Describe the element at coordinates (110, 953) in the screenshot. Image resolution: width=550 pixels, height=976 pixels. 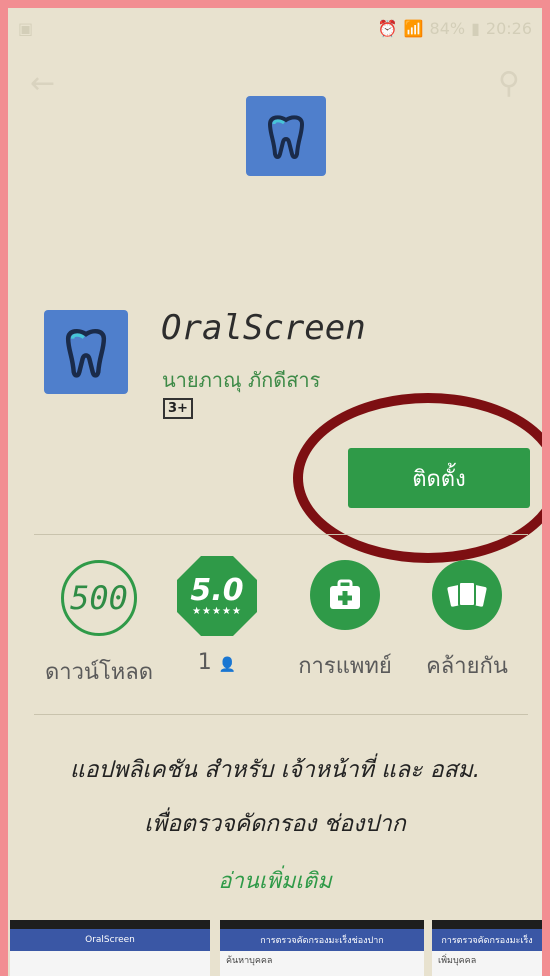
I see `screenshot-subtitle` at that location.